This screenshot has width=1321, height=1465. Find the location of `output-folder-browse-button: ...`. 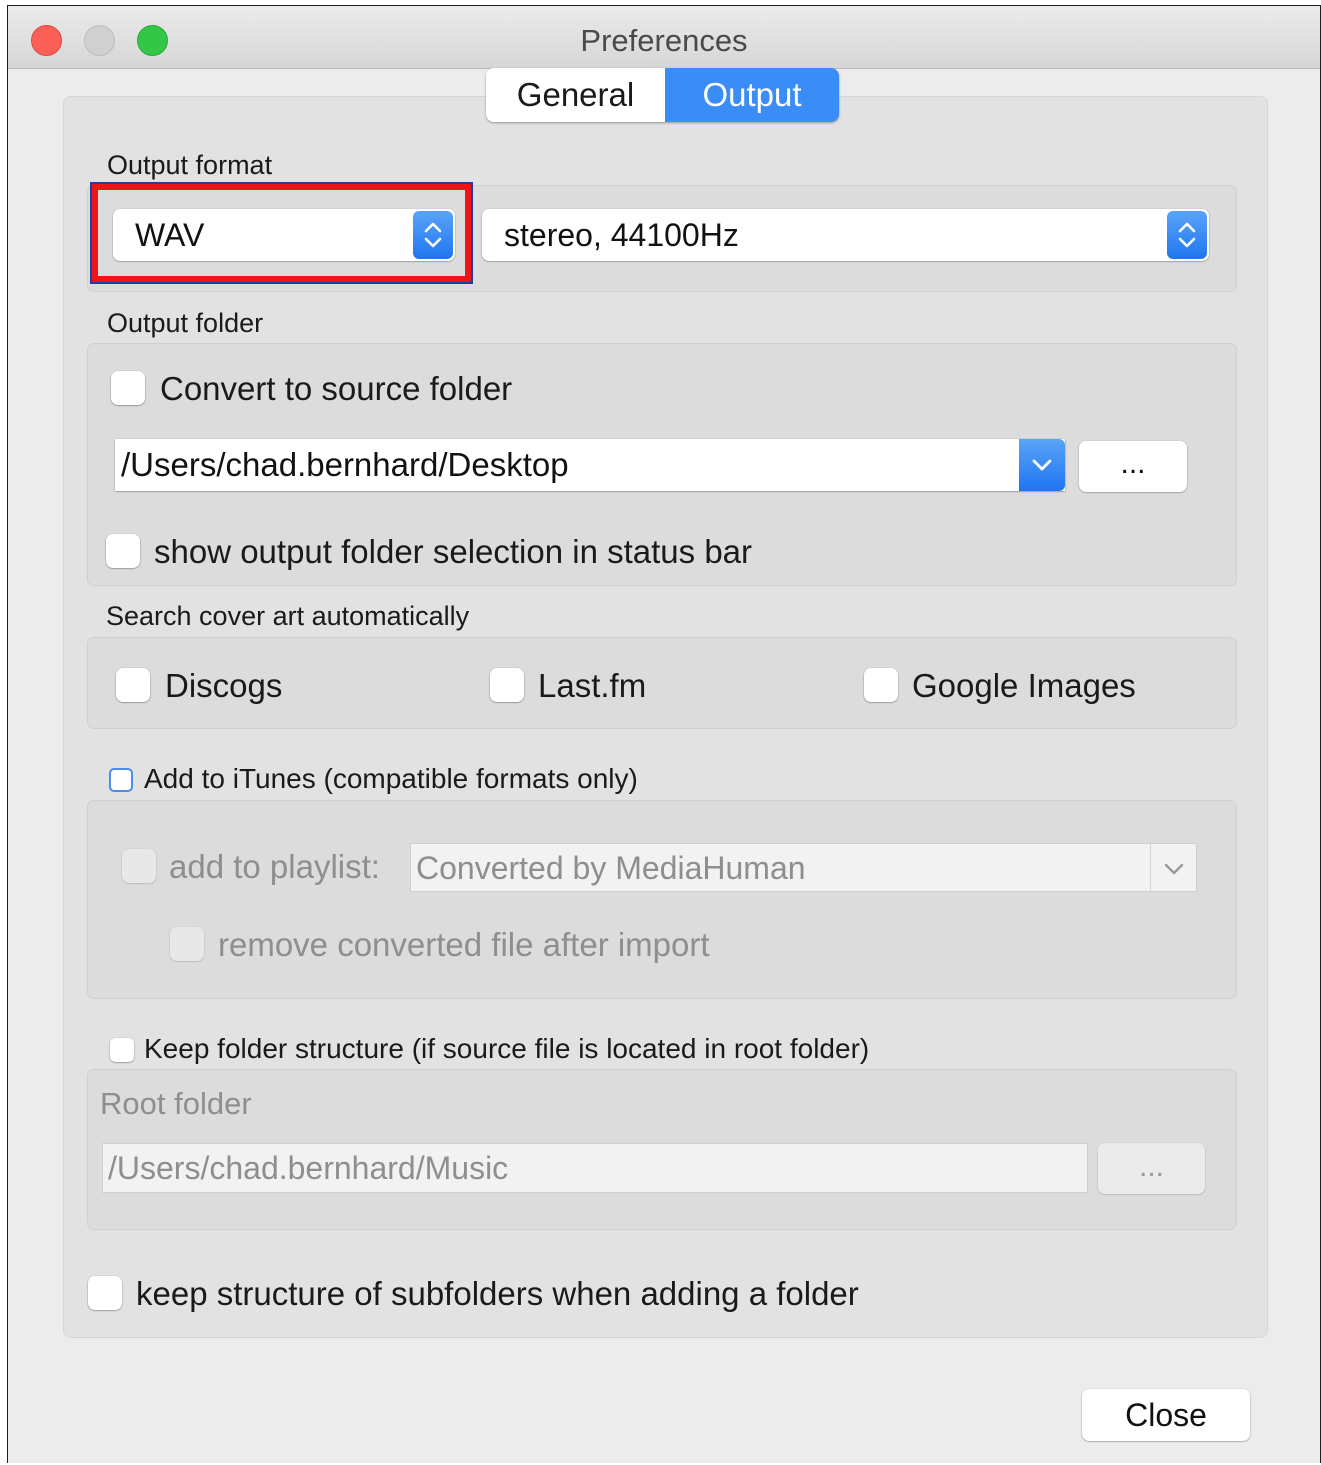

output-folder-browse-button: ... is located at coordinates (1133, 466).